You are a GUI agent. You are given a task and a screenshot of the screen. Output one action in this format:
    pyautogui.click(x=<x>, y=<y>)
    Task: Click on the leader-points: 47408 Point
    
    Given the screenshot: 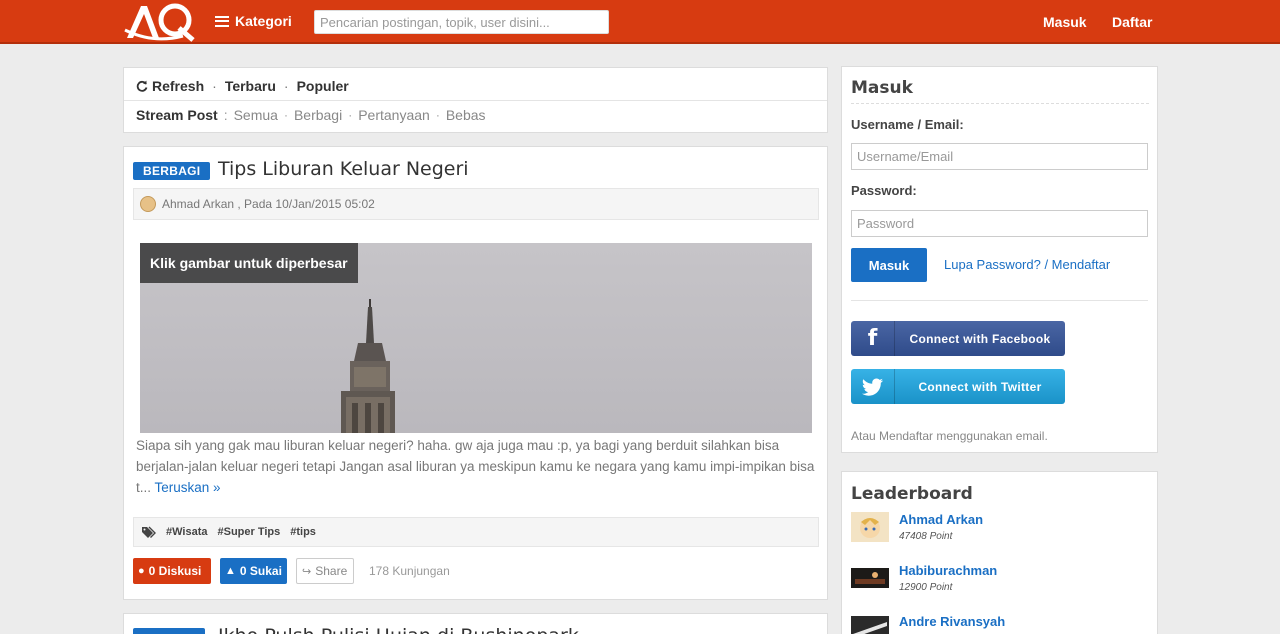 What is the action you would take?
    pyautogui.click(x=926, y=536)
    